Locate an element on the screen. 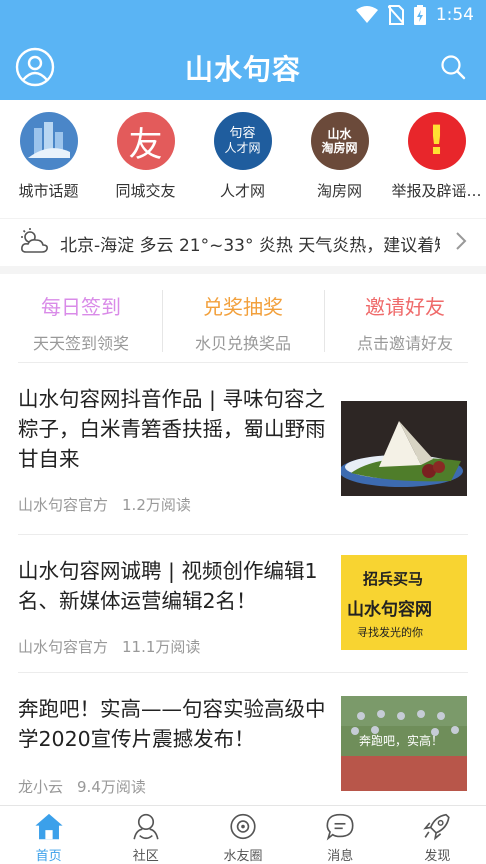  nav-community: 社区 is located at coordinates (145, 835).